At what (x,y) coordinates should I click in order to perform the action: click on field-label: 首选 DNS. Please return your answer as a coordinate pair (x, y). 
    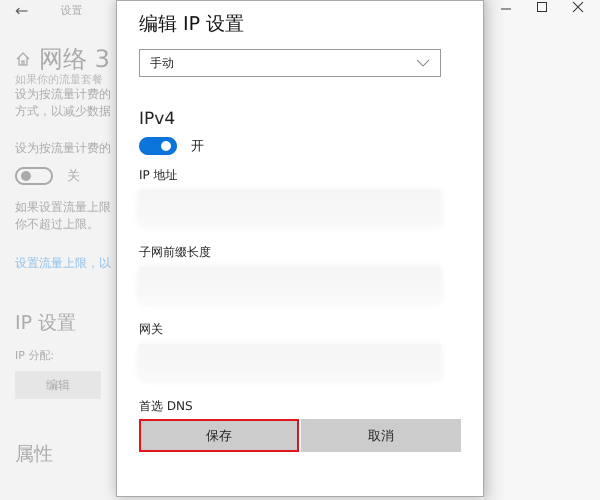
    Looking at the image, I should click on (166, 406).